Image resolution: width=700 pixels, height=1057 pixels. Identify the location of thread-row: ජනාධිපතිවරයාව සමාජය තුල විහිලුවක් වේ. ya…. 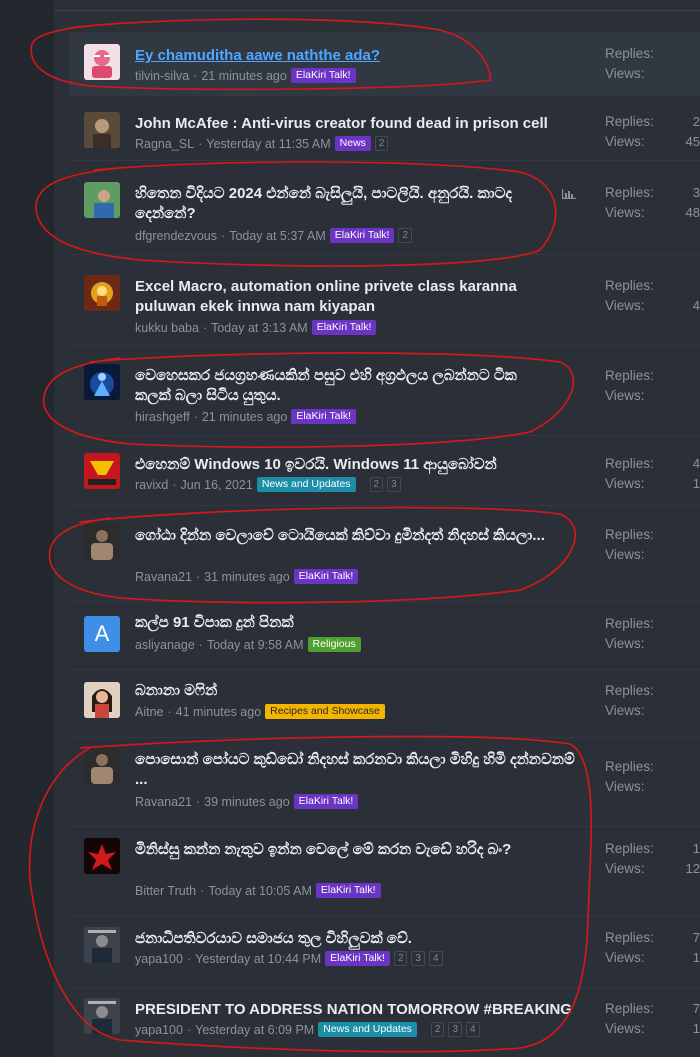
(384, 952).